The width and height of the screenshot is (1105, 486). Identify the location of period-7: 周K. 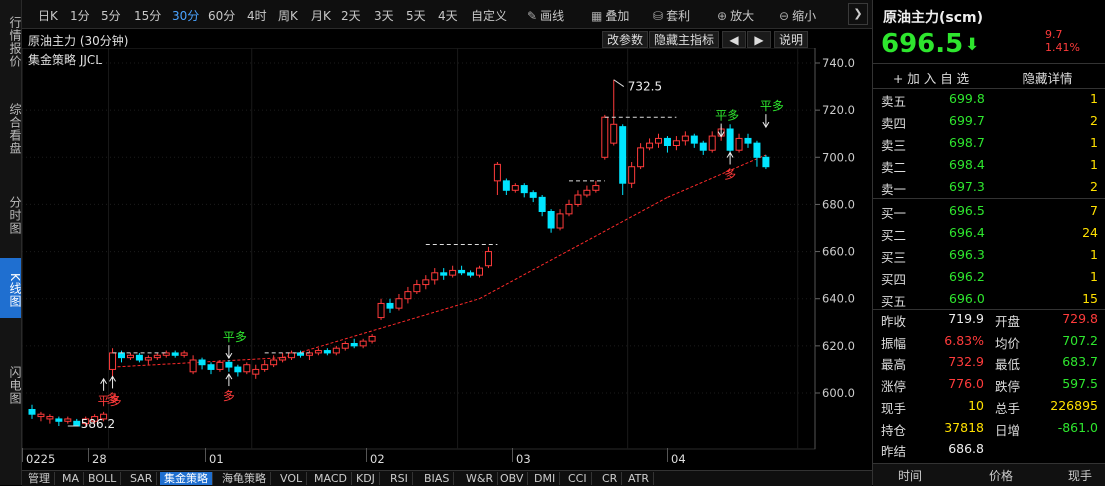
(288, 15).